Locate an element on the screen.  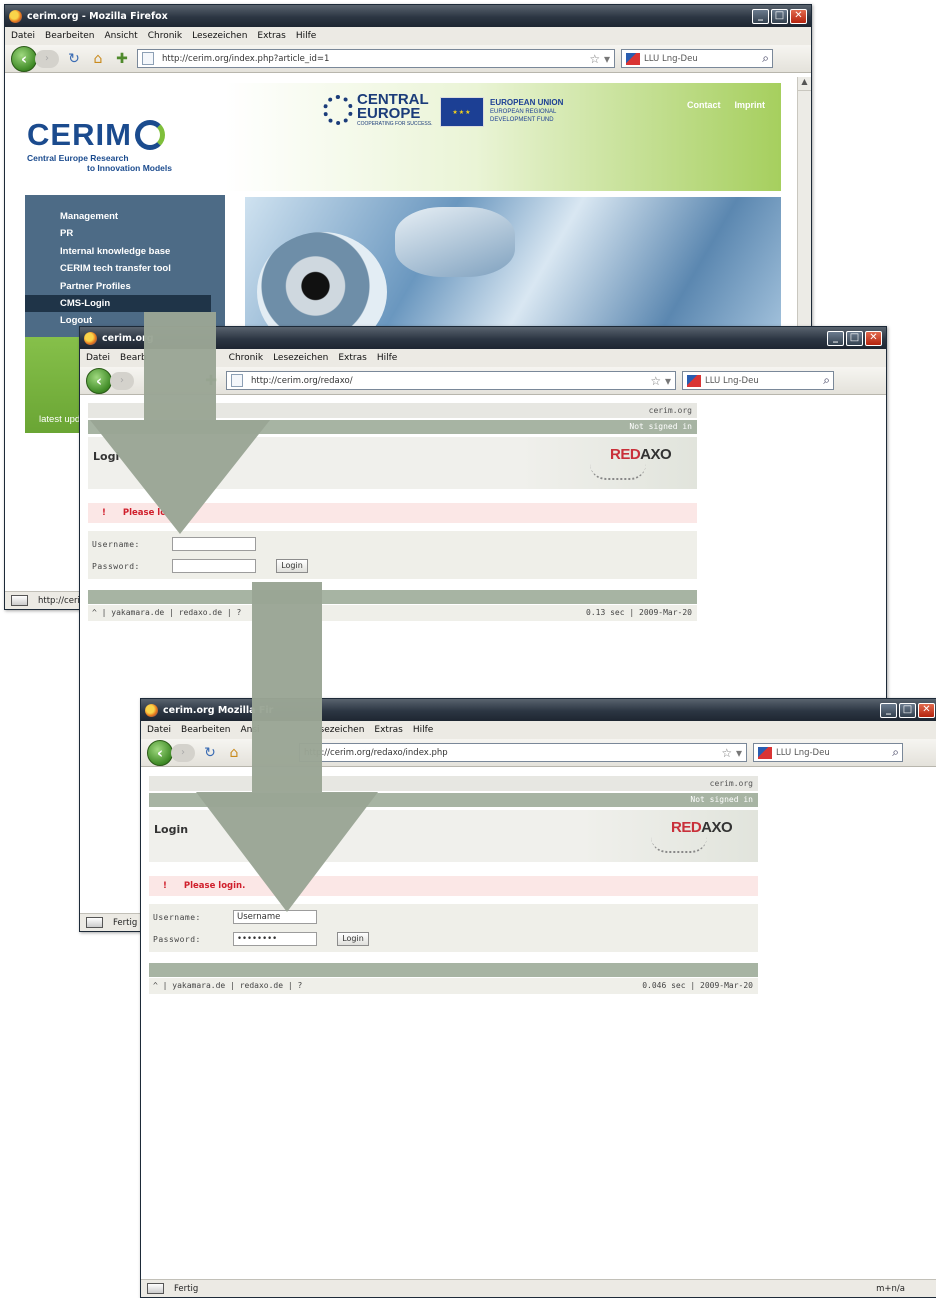
menu-ansicht: Ansicht is located at coordinates (120, 36).